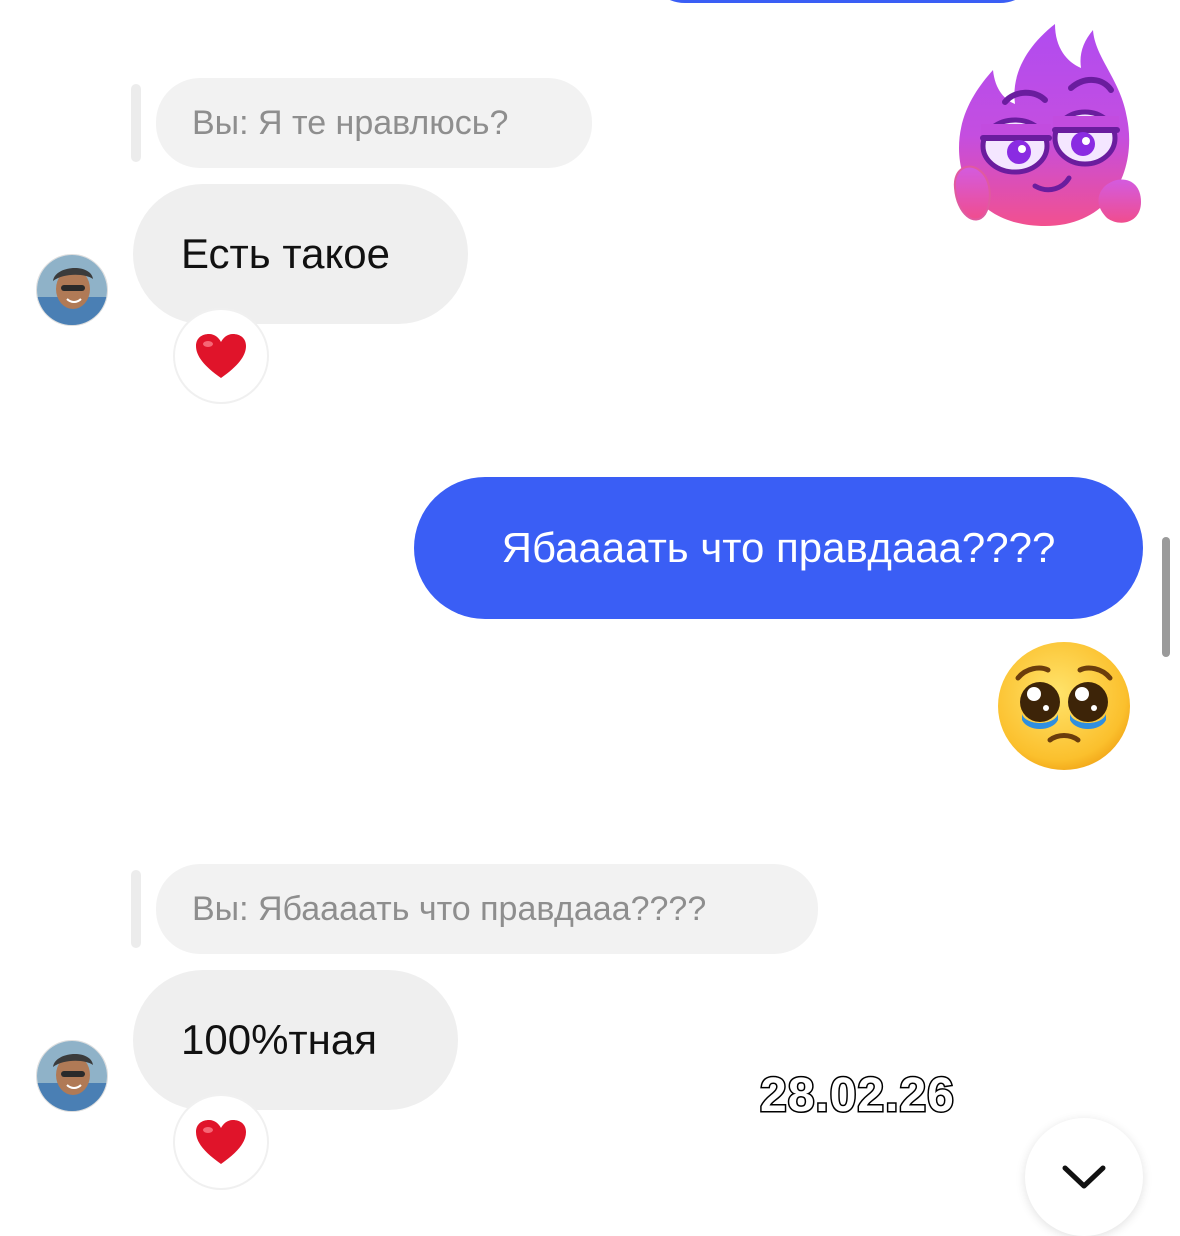 Image resolution: width=1180 pixels, height=1236 pixels. I want to click on reply-quote-text: Вы: Ябаааать что правдааа????, so click(449, 908).